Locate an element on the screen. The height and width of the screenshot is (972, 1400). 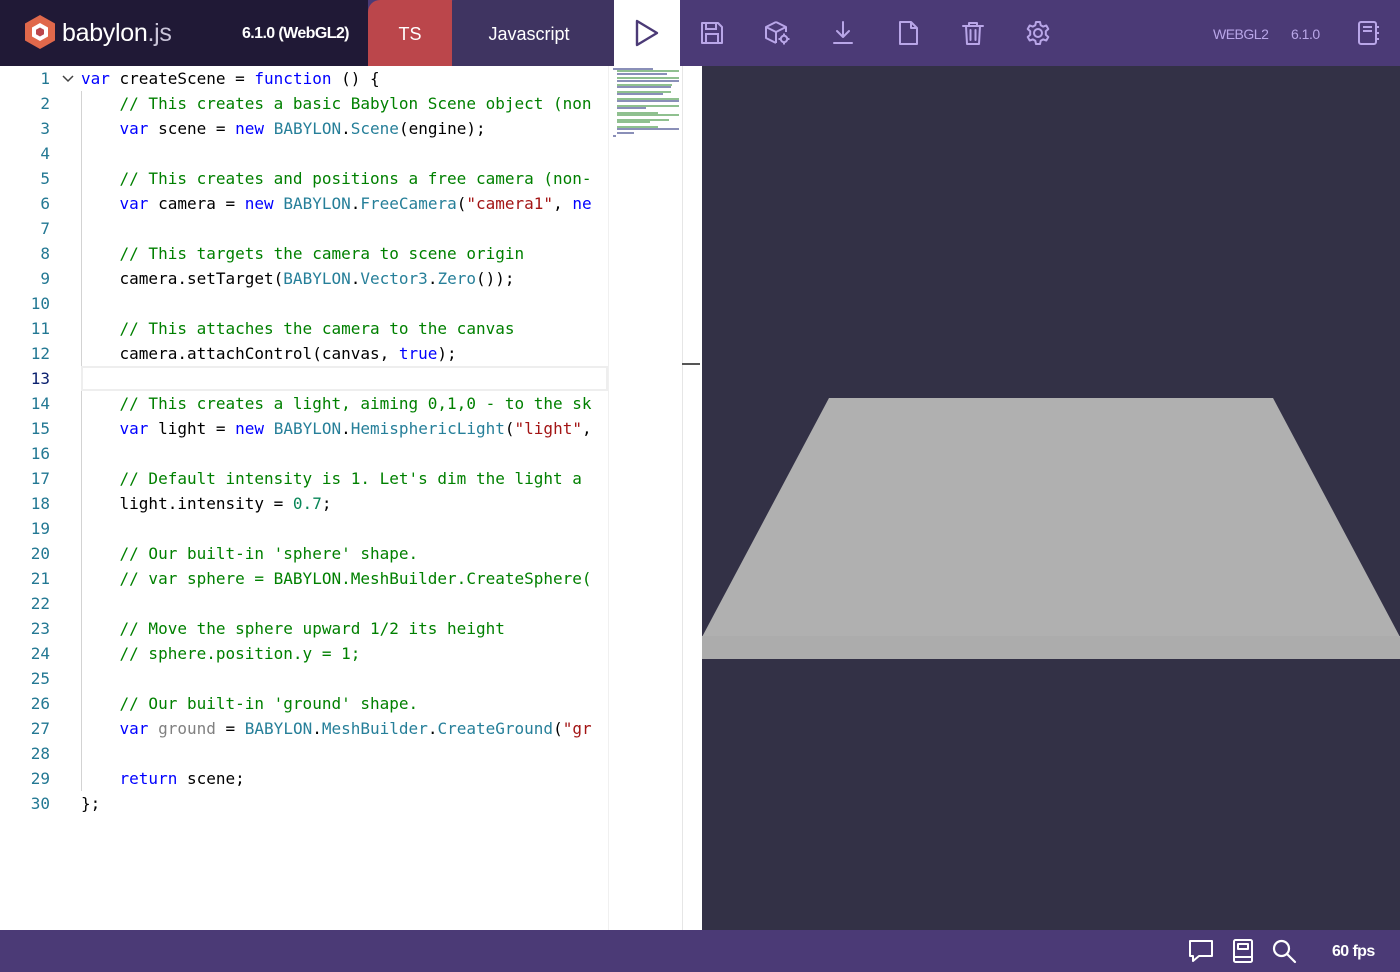
code-text: // sphere.position.y = 1; is located at coordinates (240, 653).